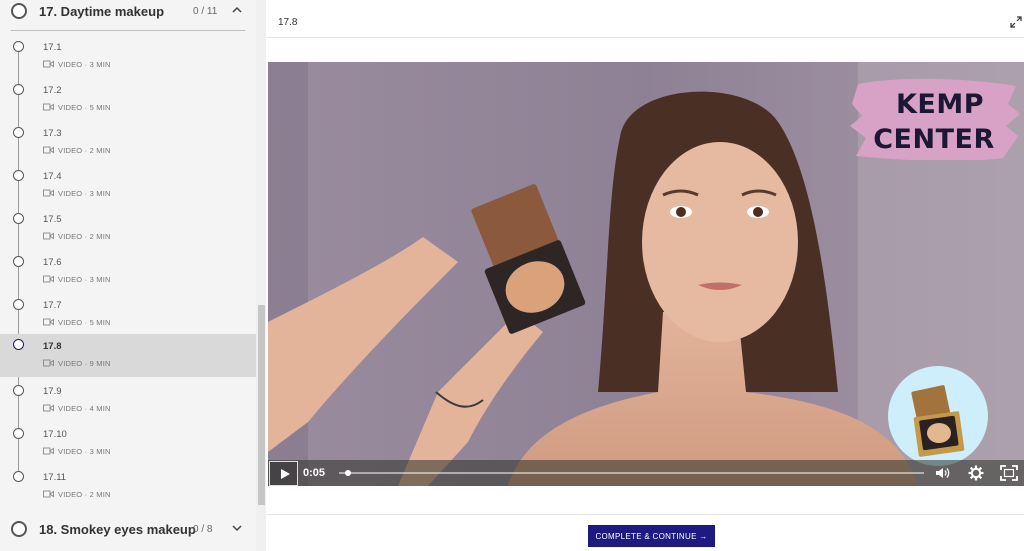 This screenshot has height=551, width=1024. What do you see at coordinates (128, 102) in the screenshot?
I see `lesson-item-17-2: 17.2 VIDEO · 5 MIN` at bounding box center [128, 102].